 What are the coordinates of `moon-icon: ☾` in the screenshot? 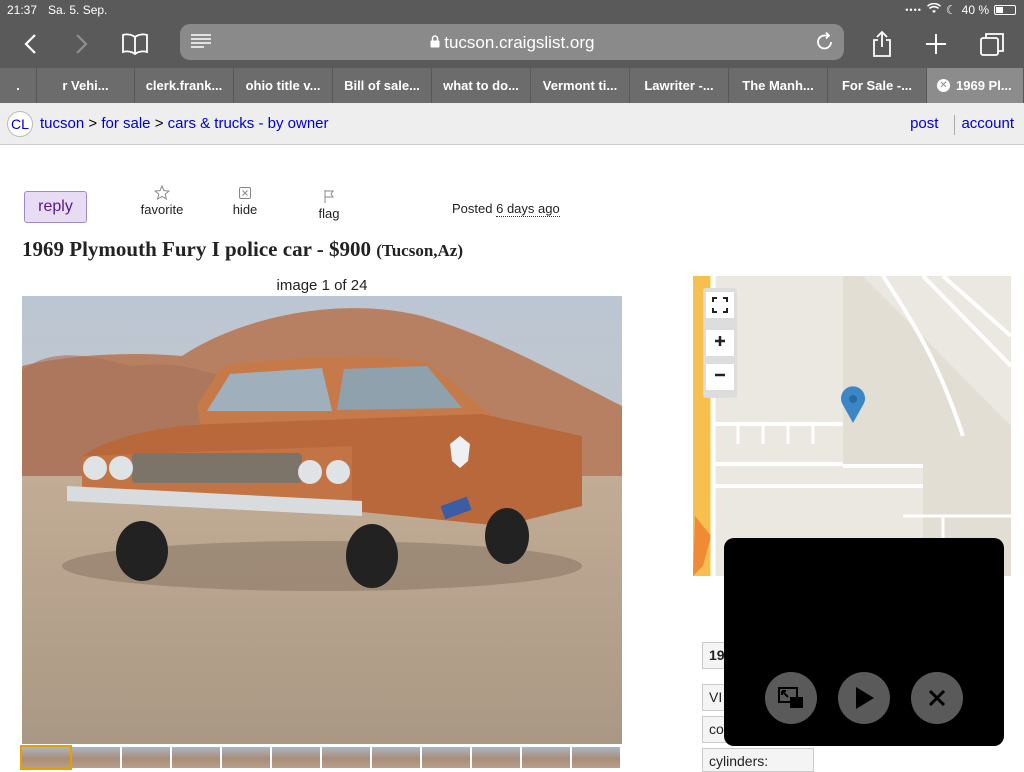 It's located at (951, 10).